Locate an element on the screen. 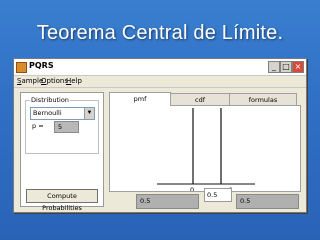 The height and width of the screenshot is (240, 320). close-button: × is located at coordinates (298, 67).